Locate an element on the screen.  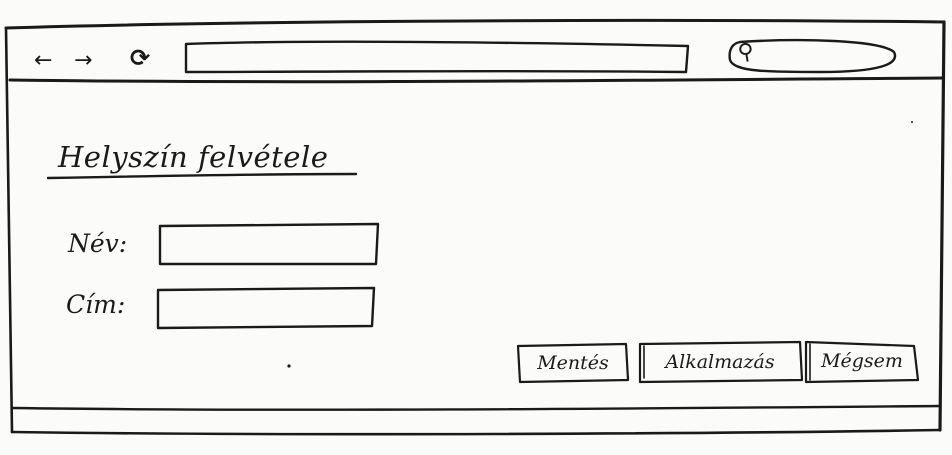
save-button: Mentés is located at coordinates (573, 363).